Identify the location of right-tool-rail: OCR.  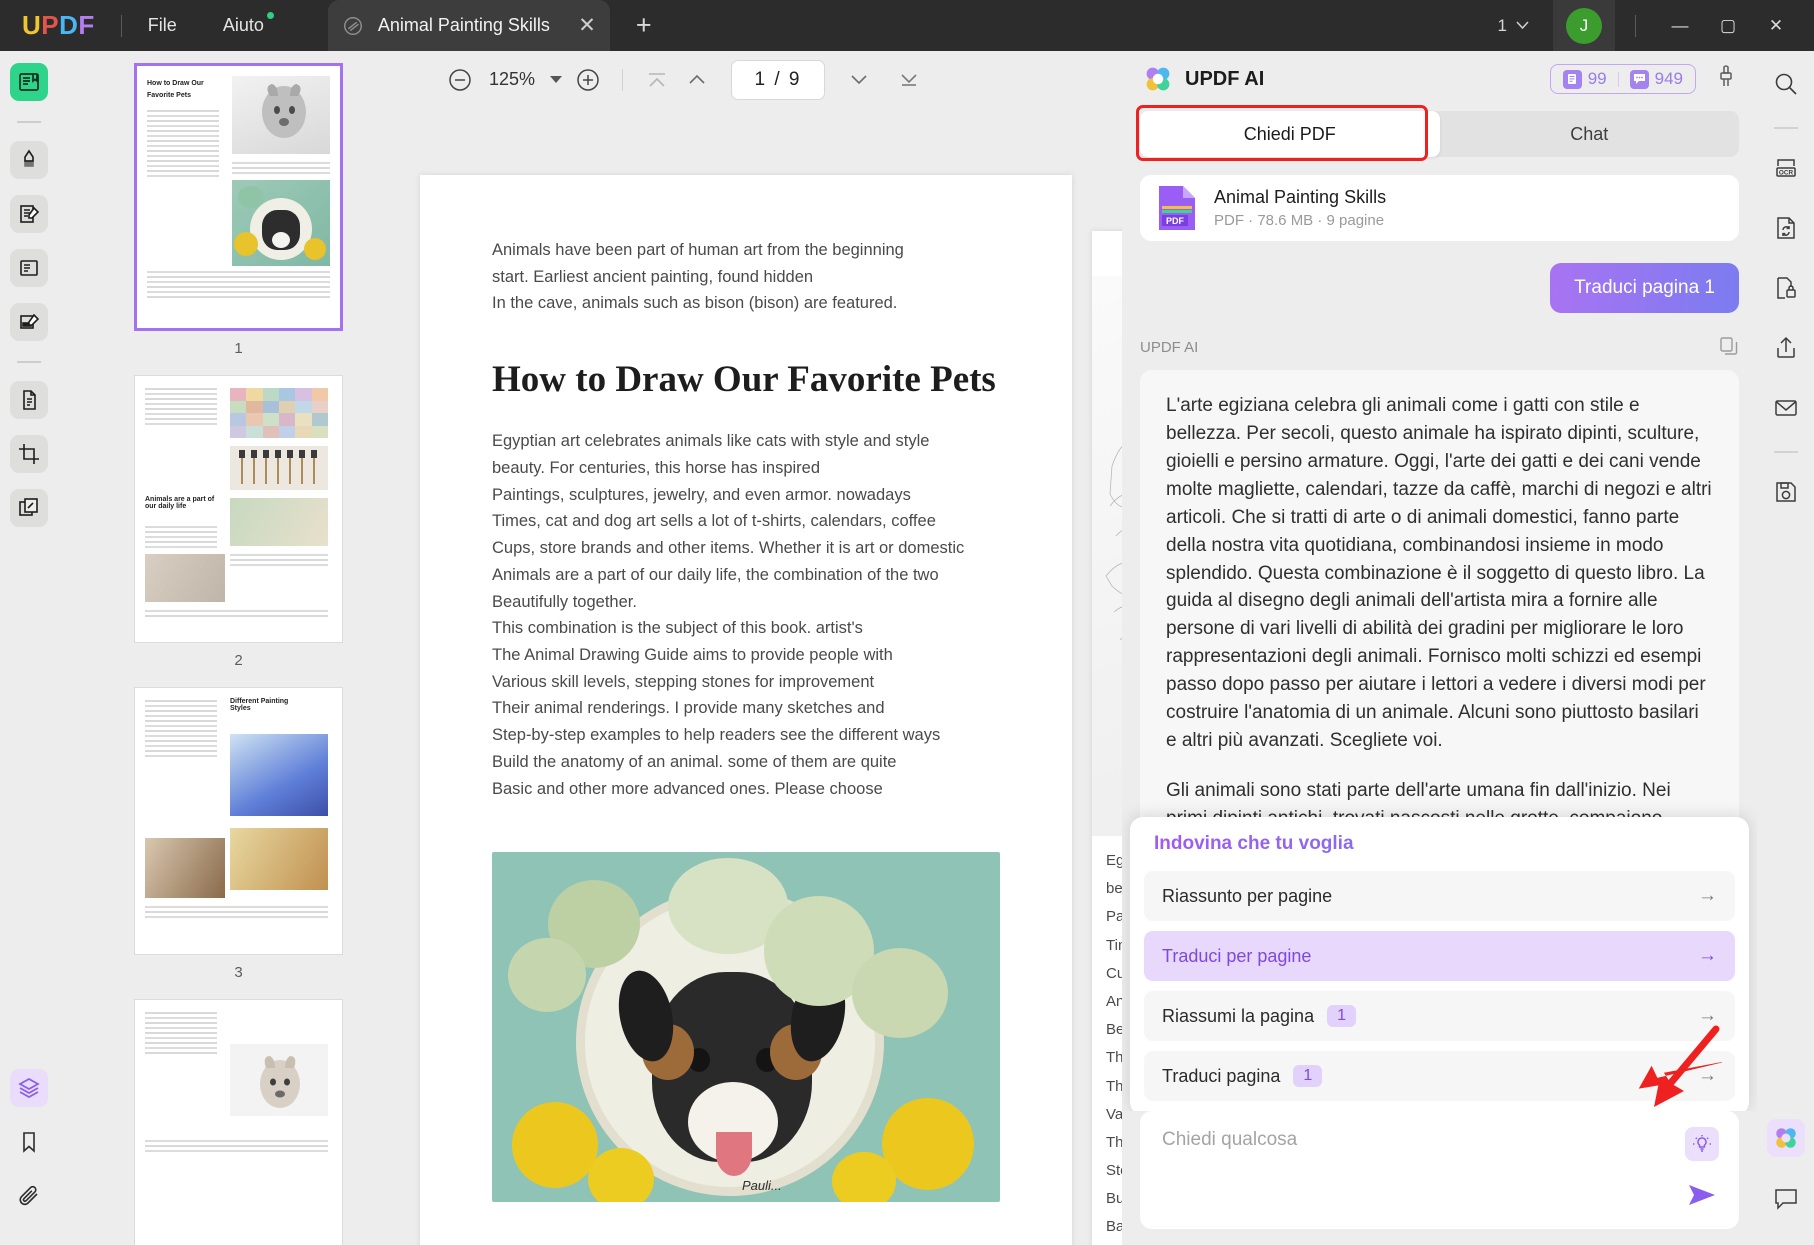
(1785, 648).